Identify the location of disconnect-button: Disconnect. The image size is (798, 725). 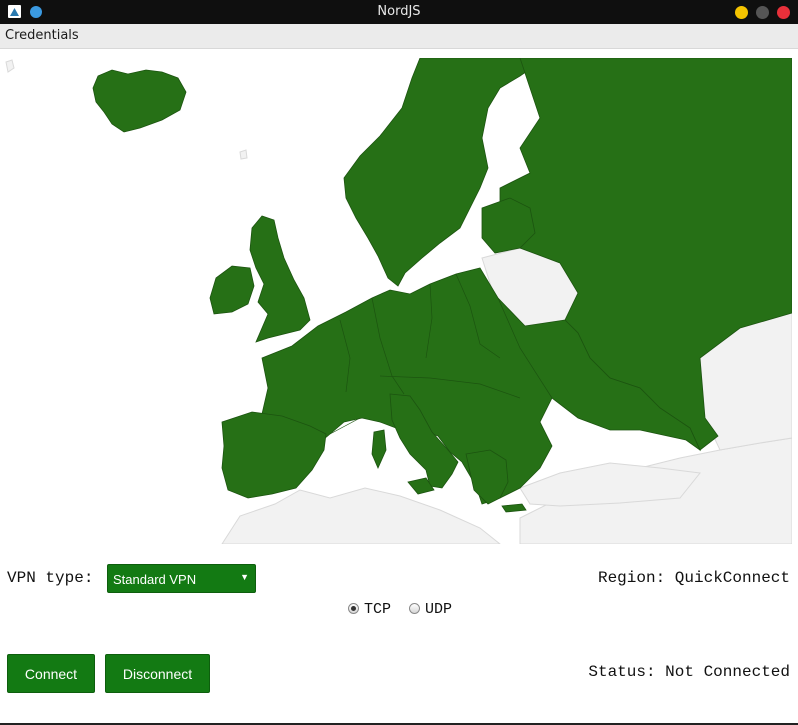
(157, 673).